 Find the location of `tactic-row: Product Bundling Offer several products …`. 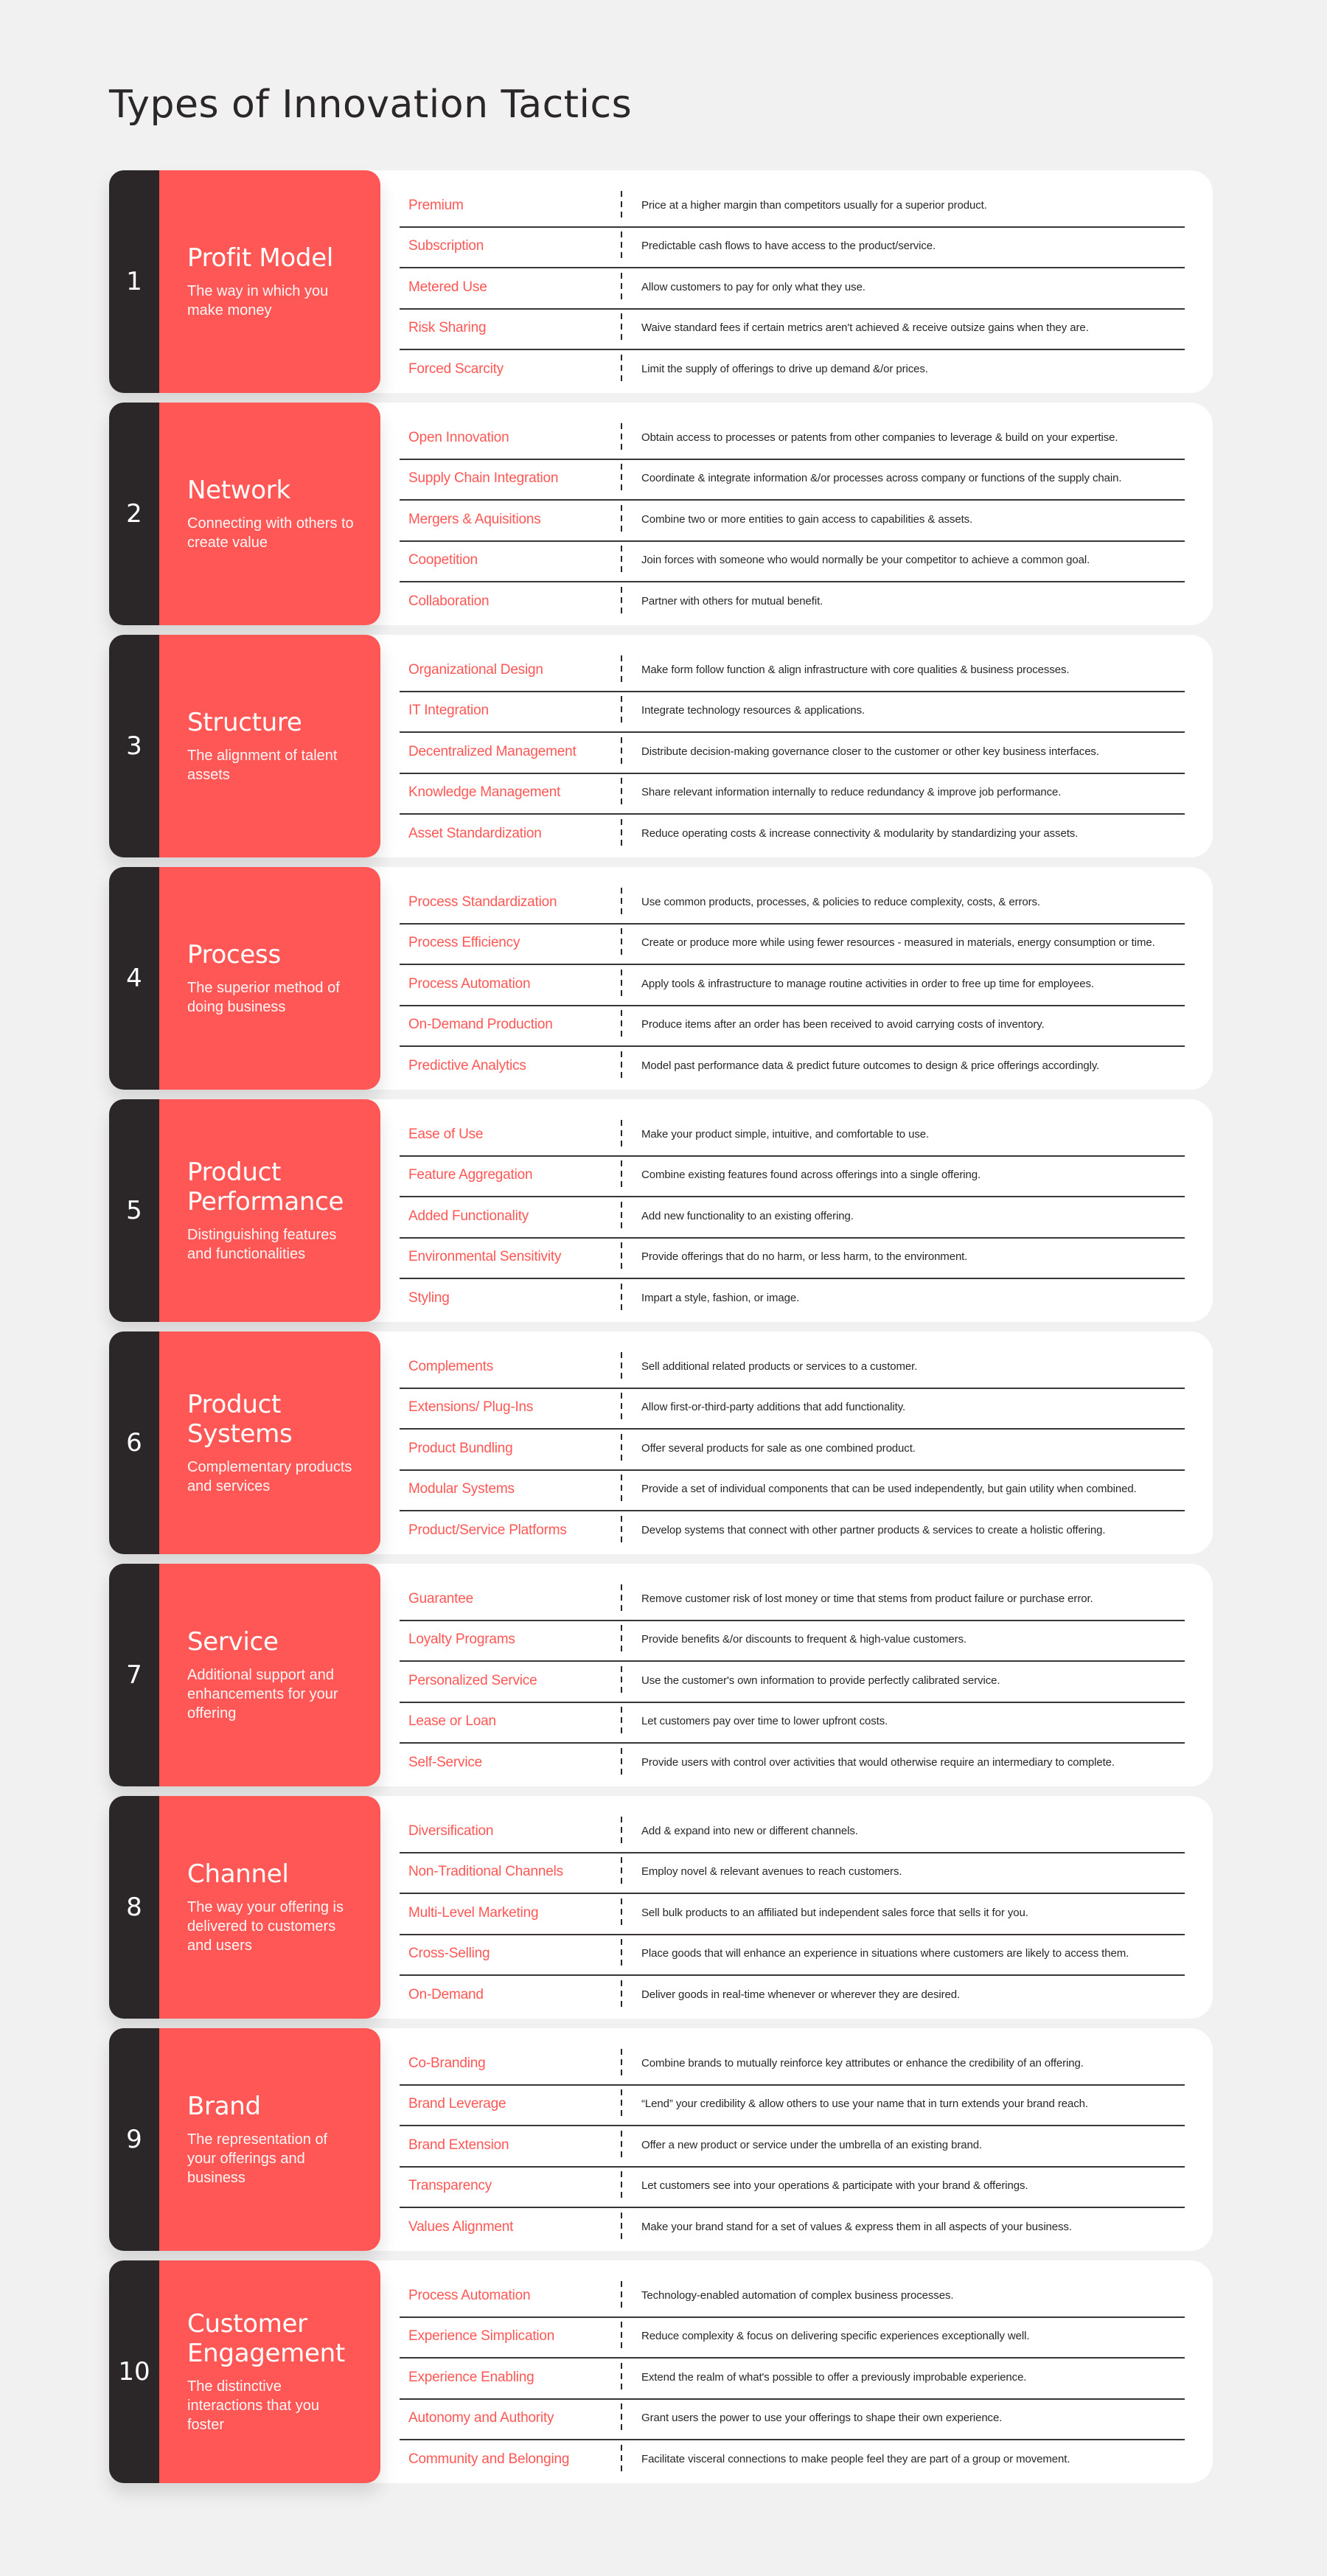

tactic-row: Product Bundling Offer several products … is located at coordinates (793, 1448).